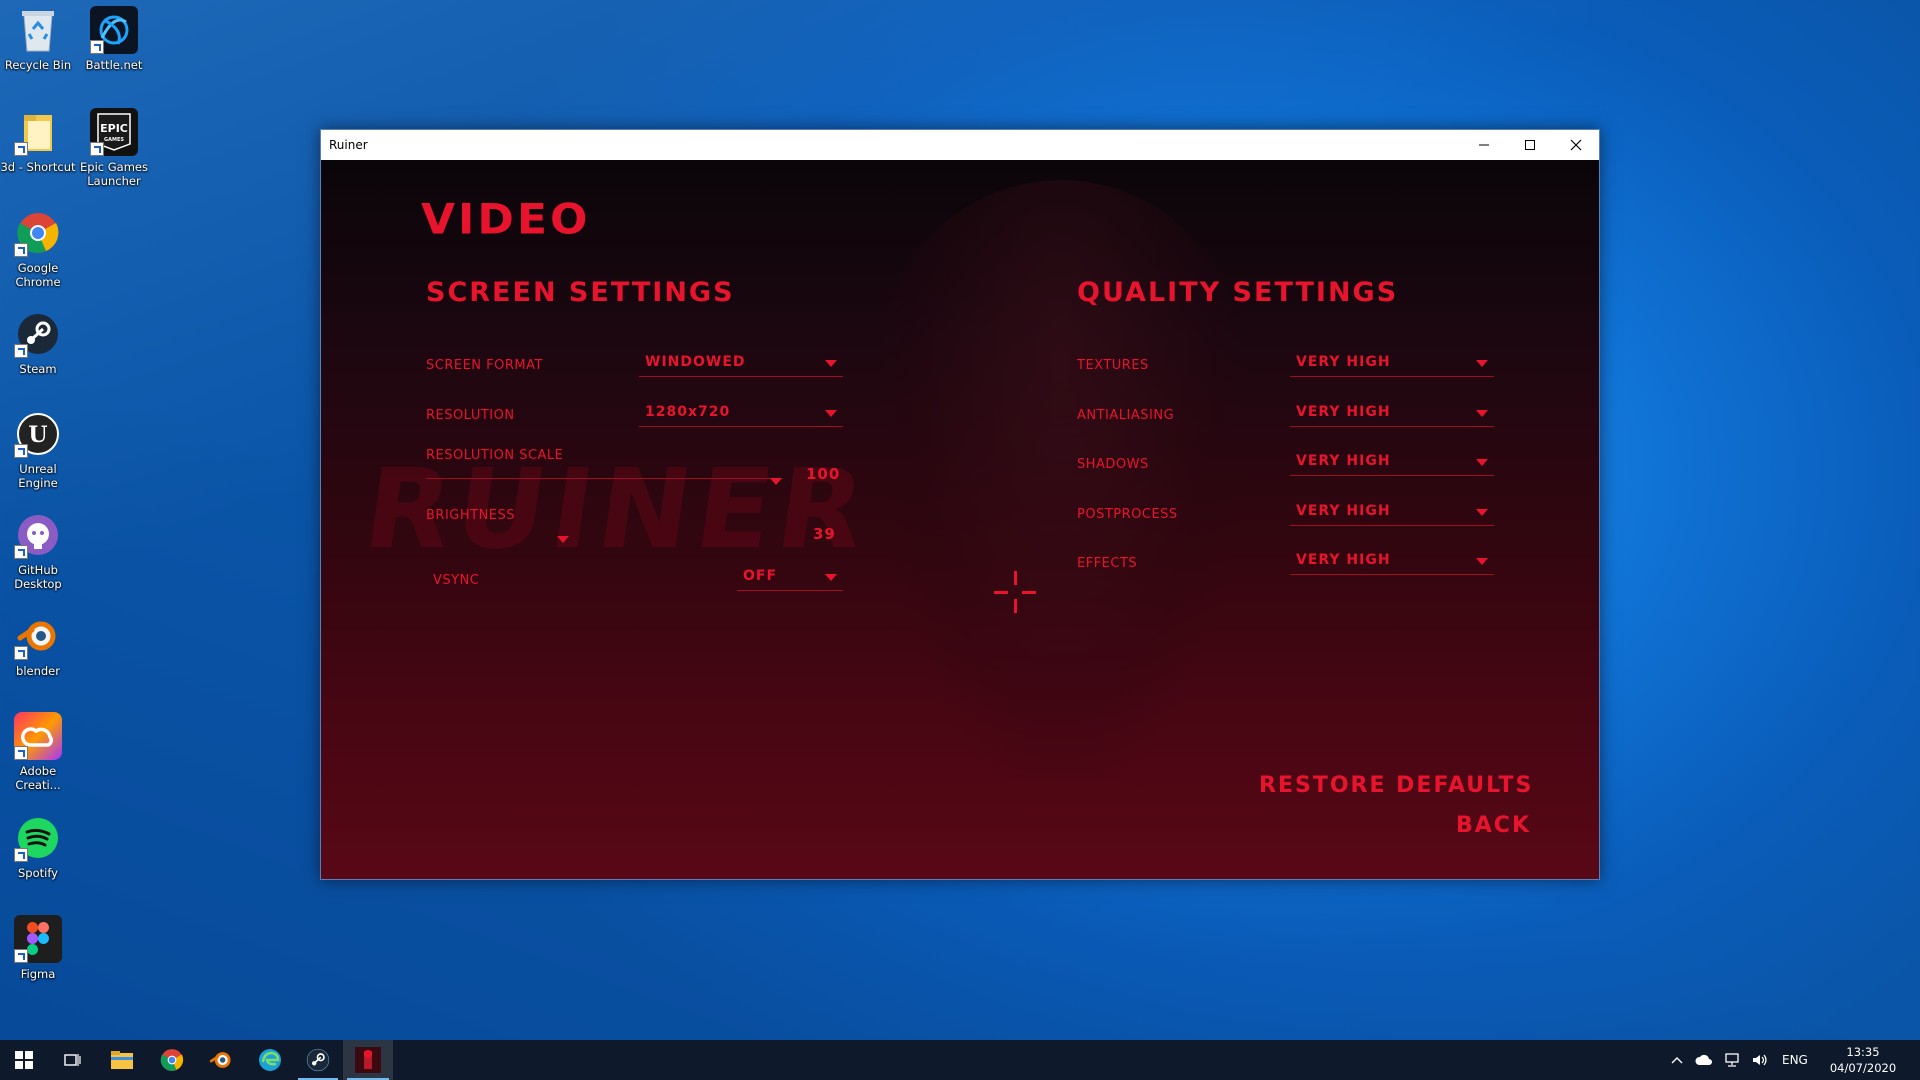  Describe the element at coordinates (495, 455) in the screenshot. I see `resolution-scale-label: RESOLUTION SCALE` at that location.